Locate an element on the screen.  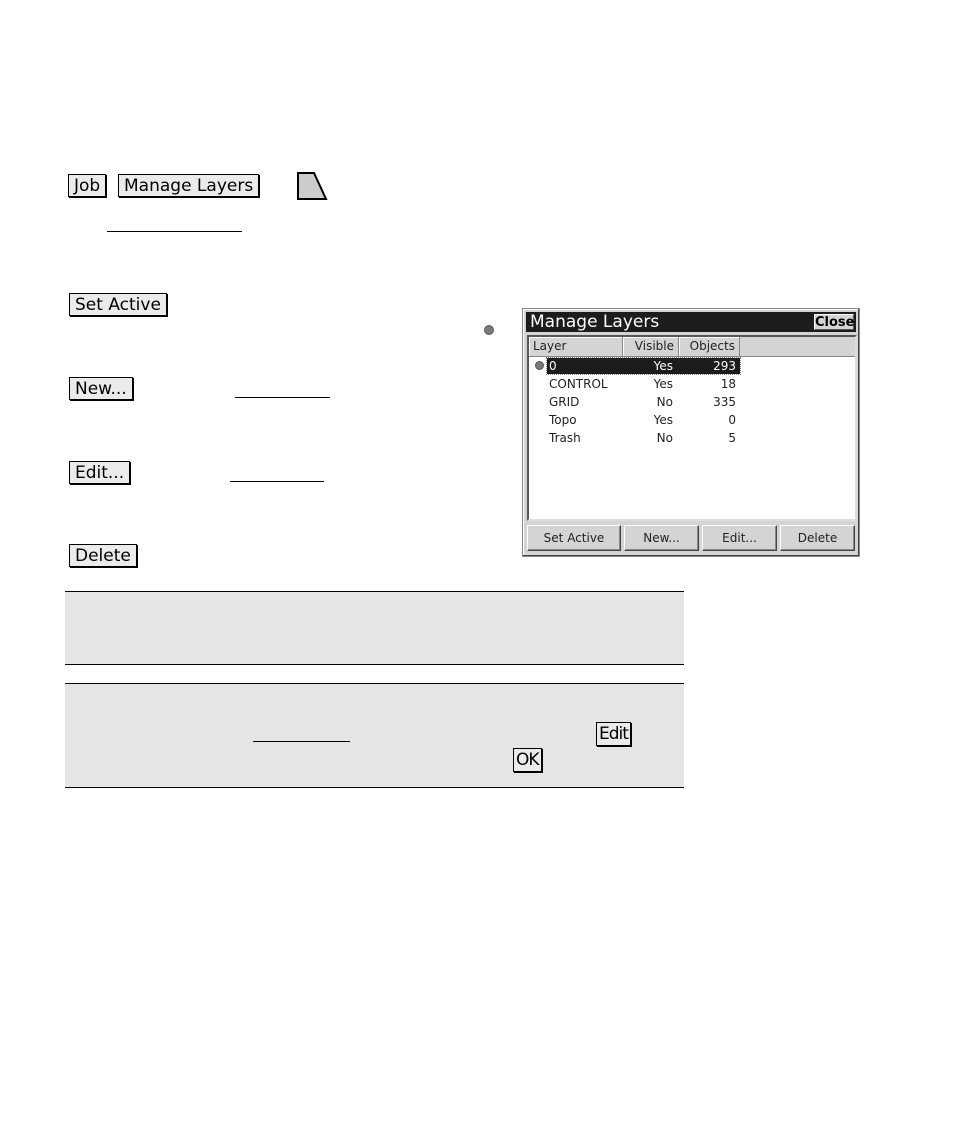
layer-row: Trash No 5 is located at coordinates (694, 438).